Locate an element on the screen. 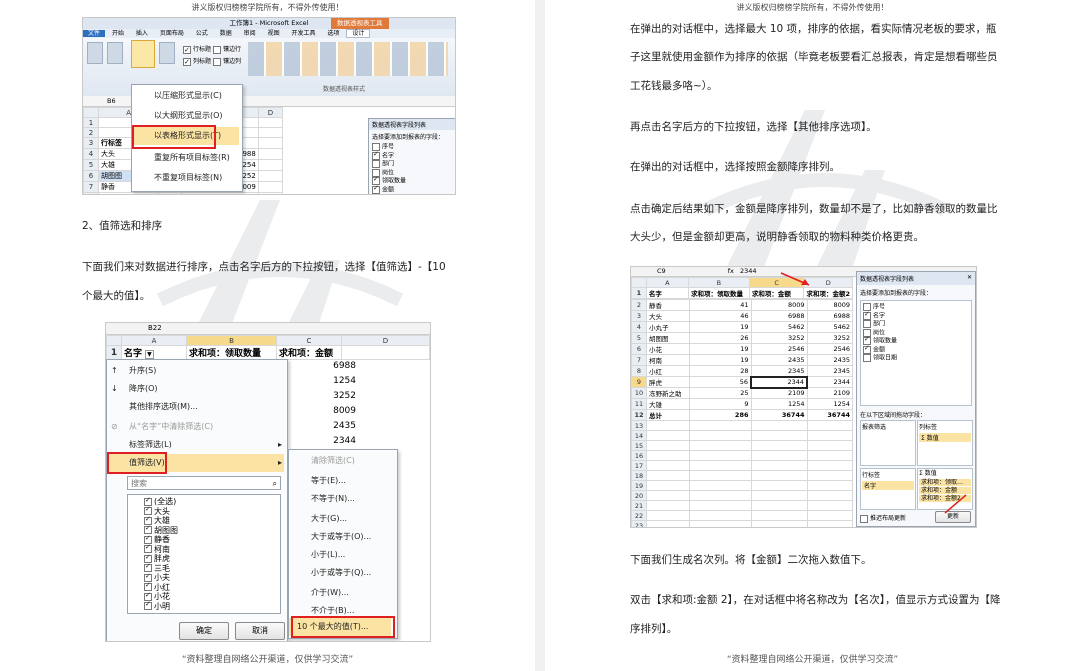  sort-desc-icon: ↓ is located at coordinates (114, 388).